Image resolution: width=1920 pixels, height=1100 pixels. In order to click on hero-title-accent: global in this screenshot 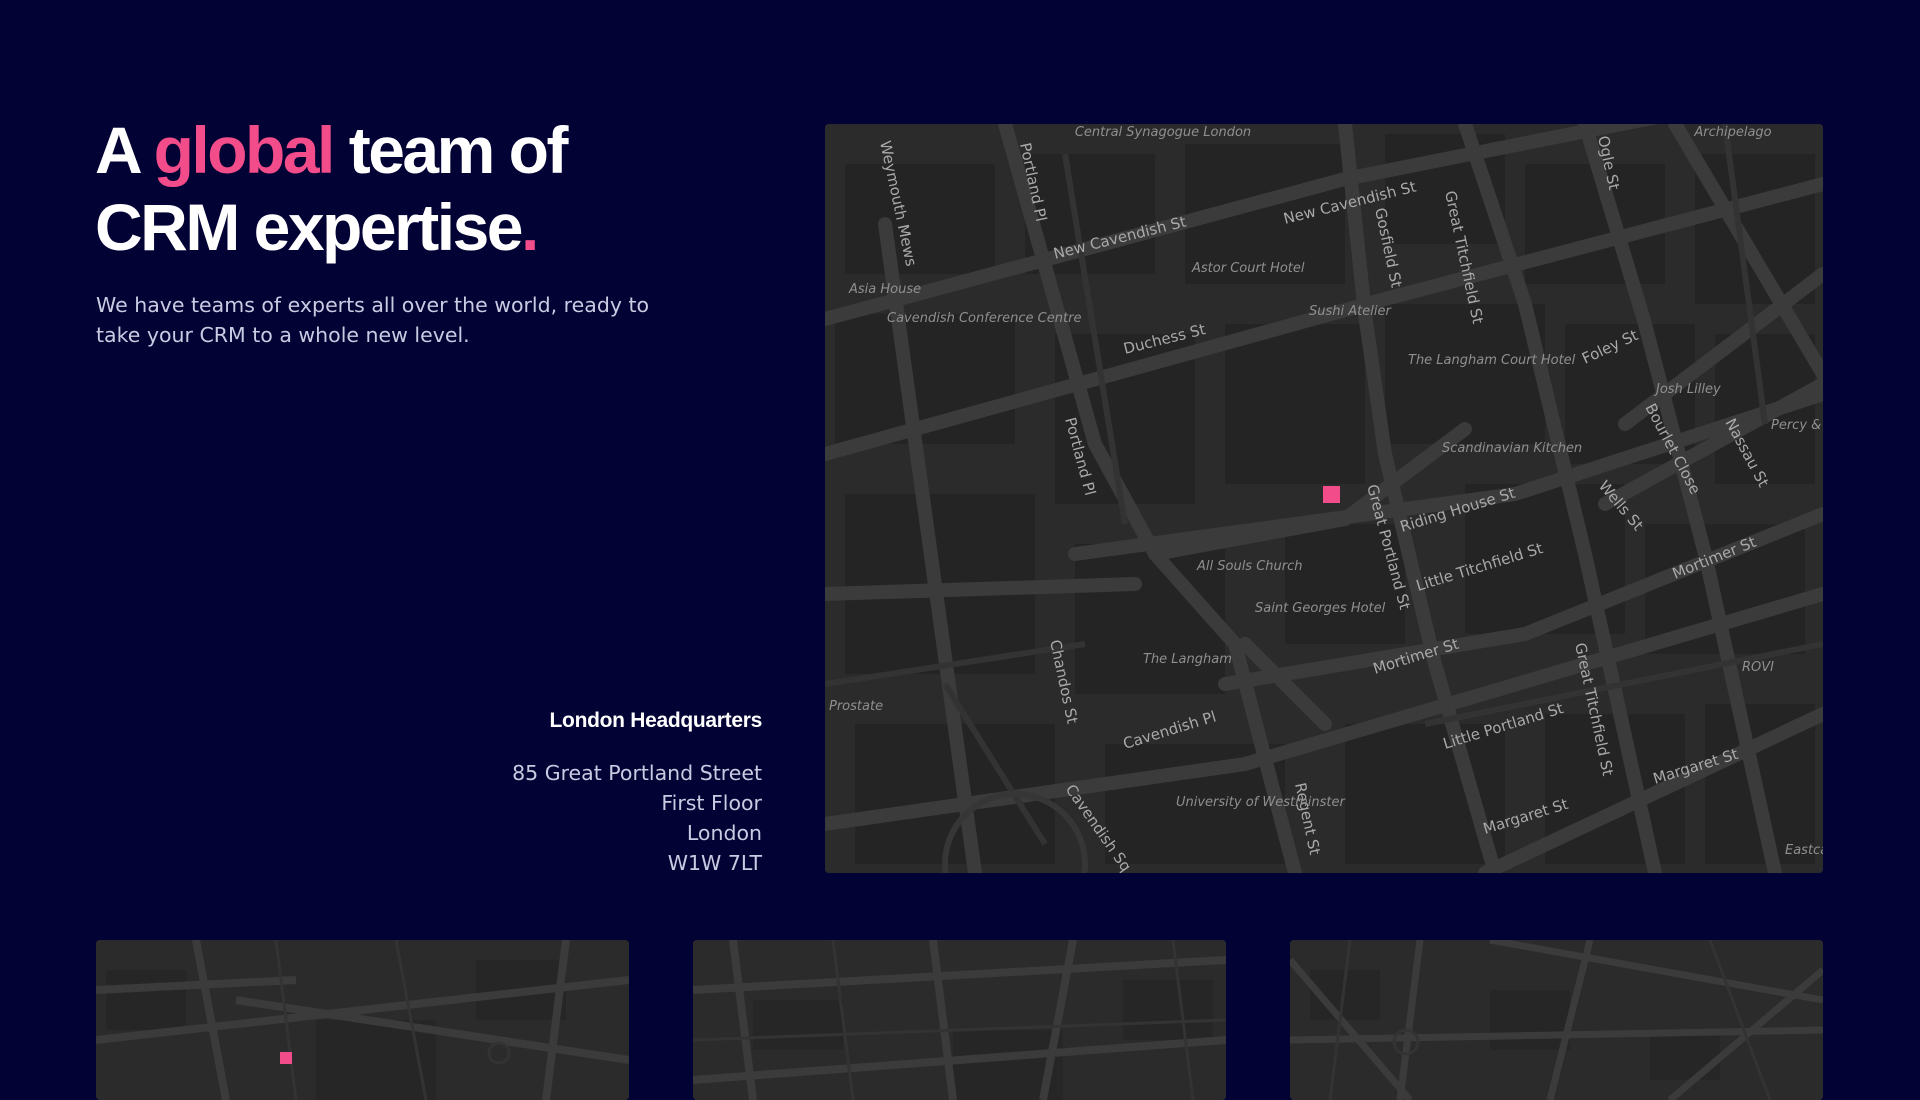, I will do `click(244, 150)`.